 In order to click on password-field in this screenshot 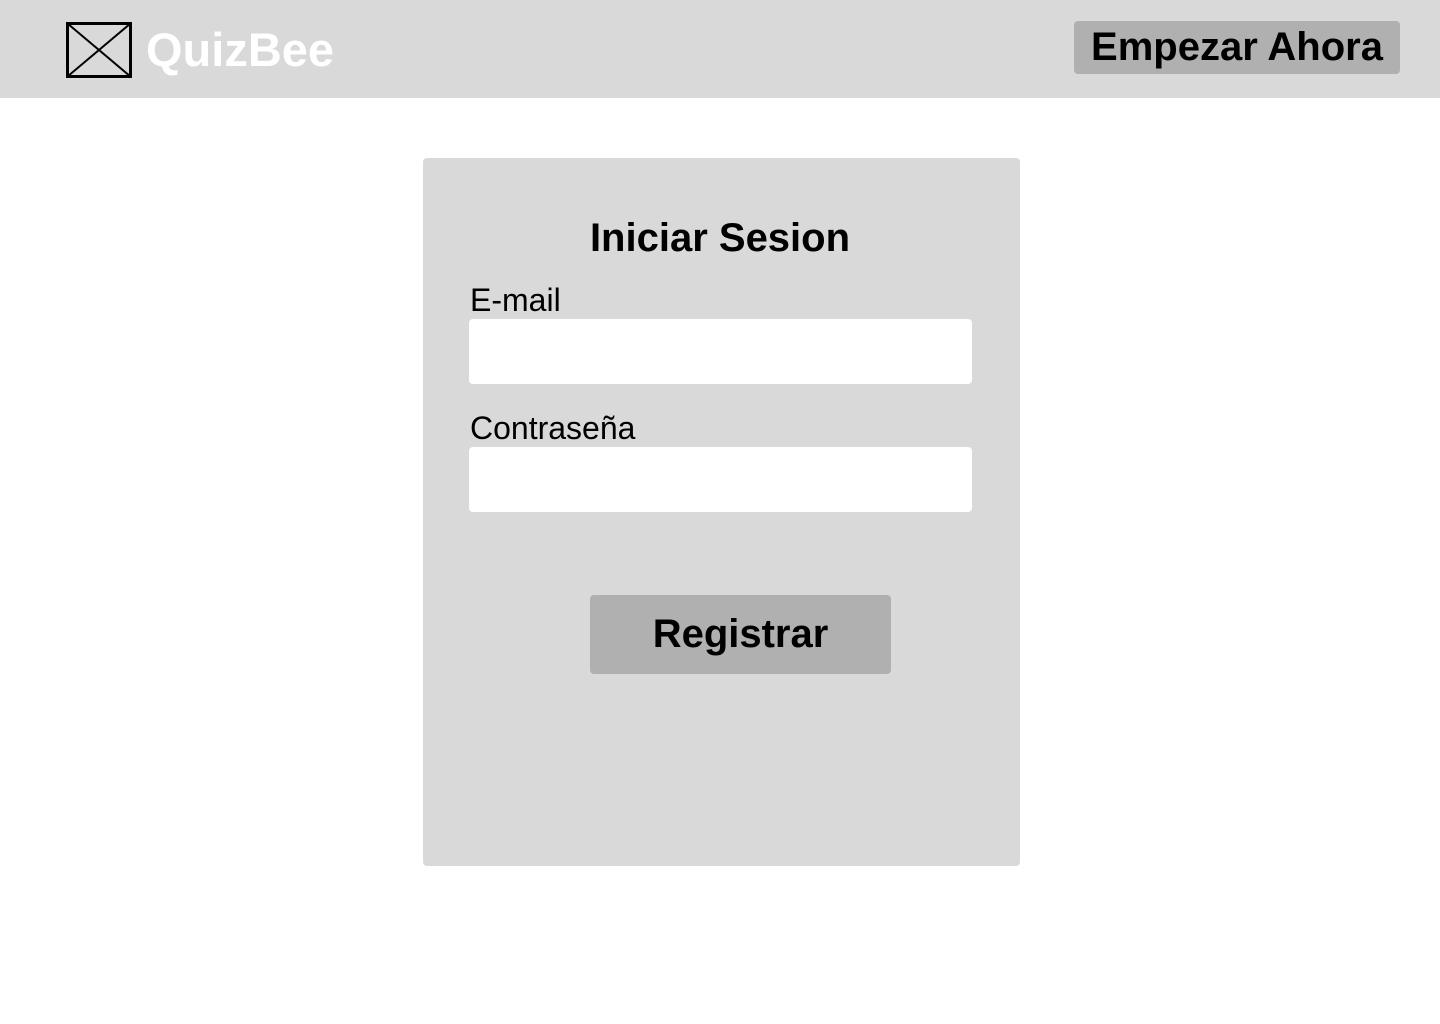, I will do `click(720, 479)`.